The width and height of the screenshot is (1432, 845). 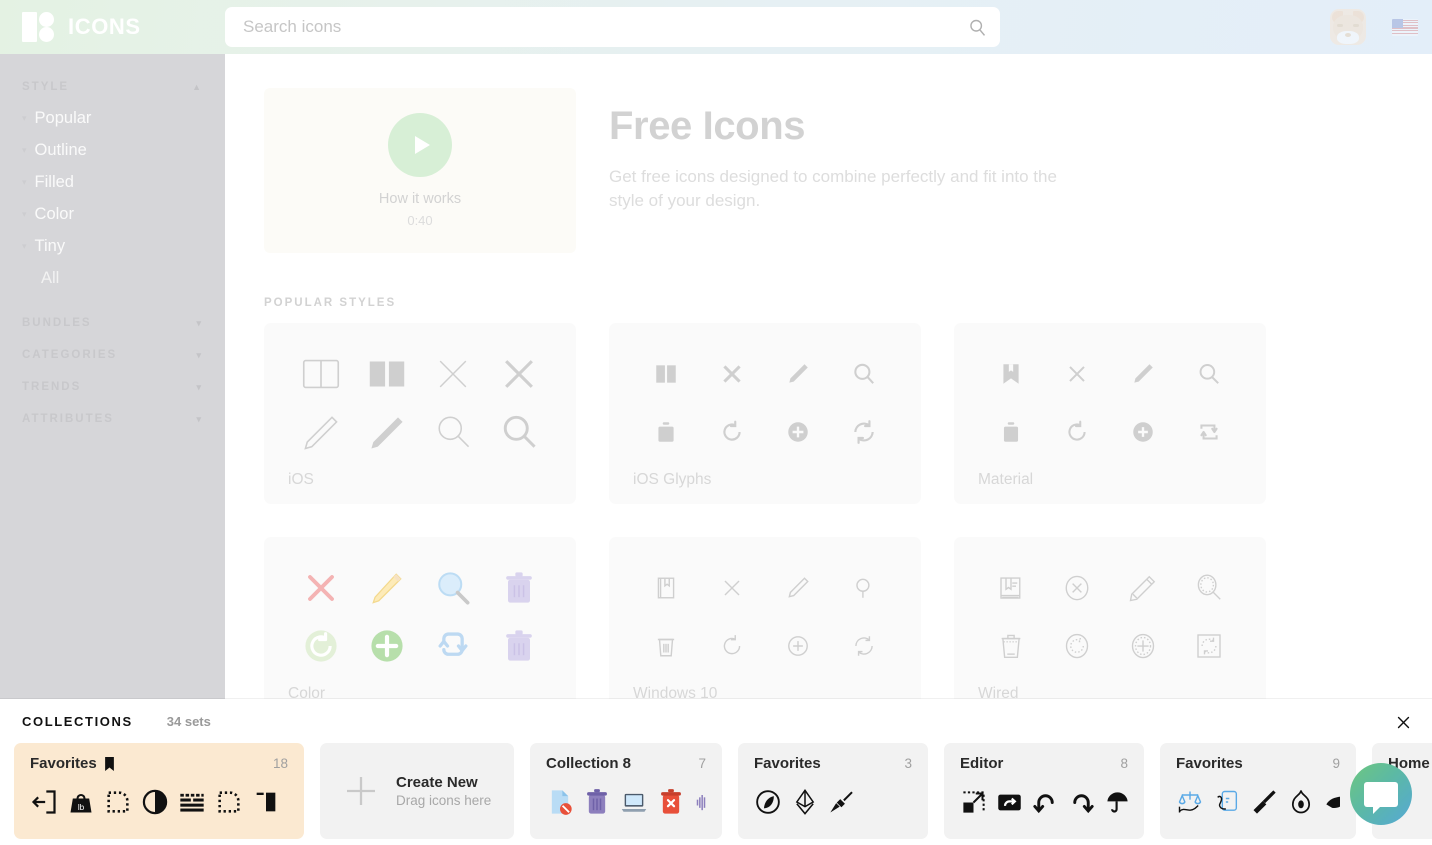 What do you see at coordinates (1209, 588) in the screenshot?
I see `search-wired-icon` at bounding box center [1209, 588].